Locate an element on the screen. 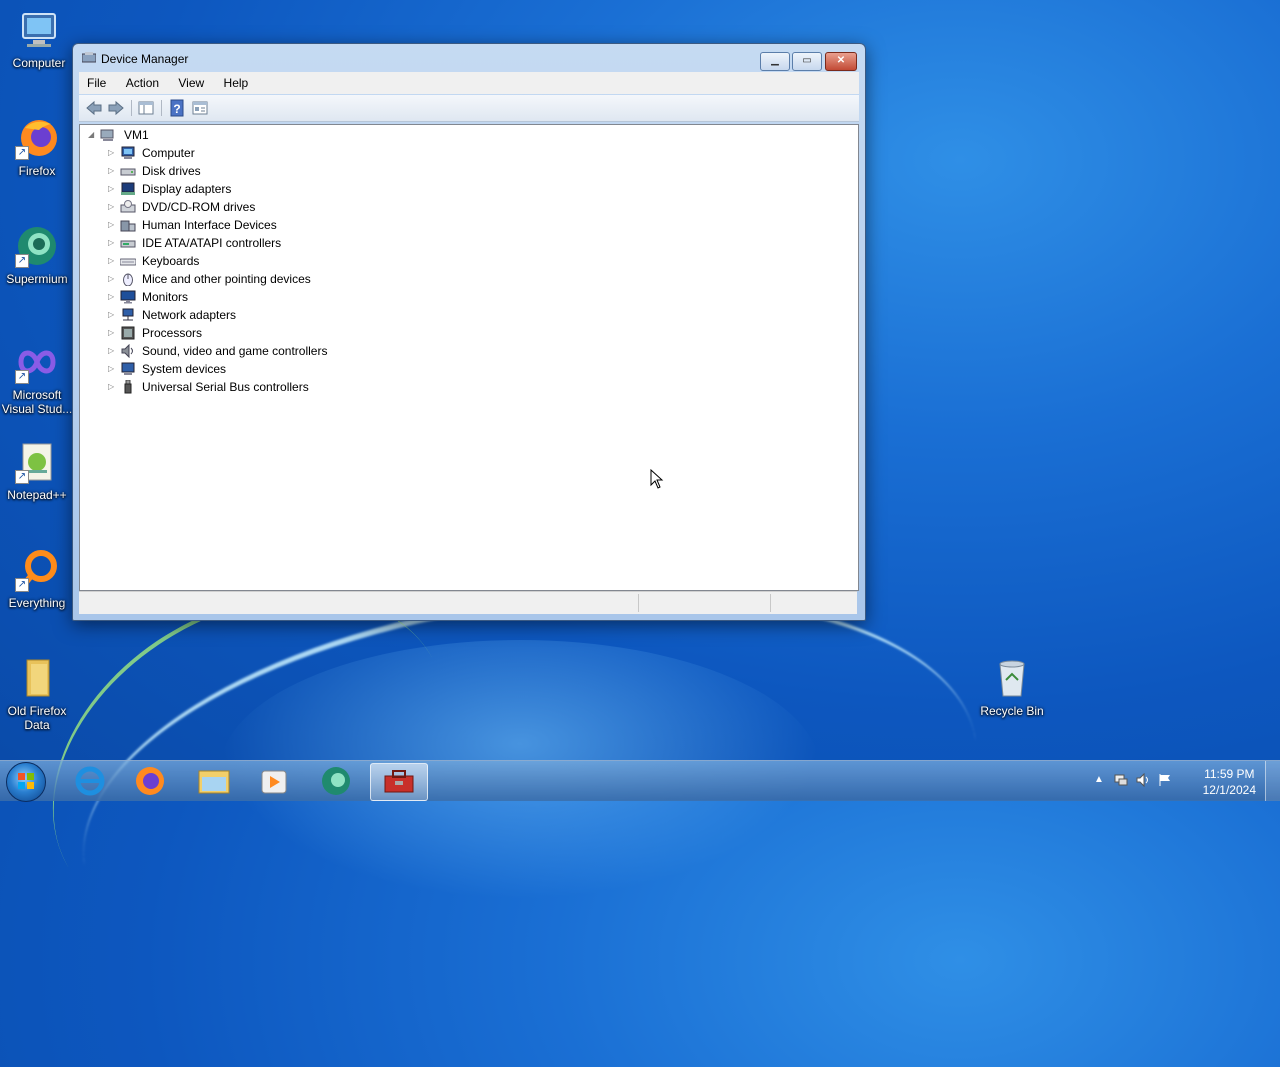  processor-icon is located at coordinates (128, 333).